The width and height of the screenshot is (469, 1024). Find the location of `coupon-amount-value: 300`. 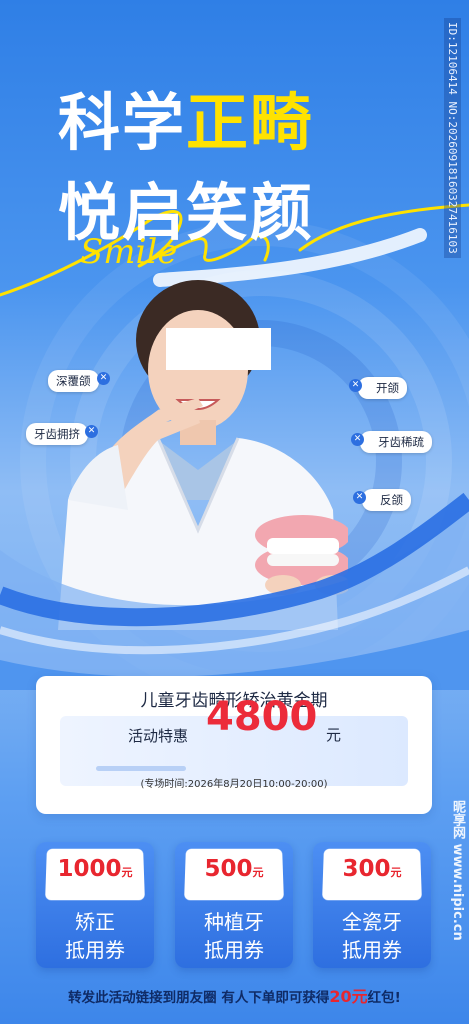

coupon-amount-value: 300 is located at coordinates (366, 869).